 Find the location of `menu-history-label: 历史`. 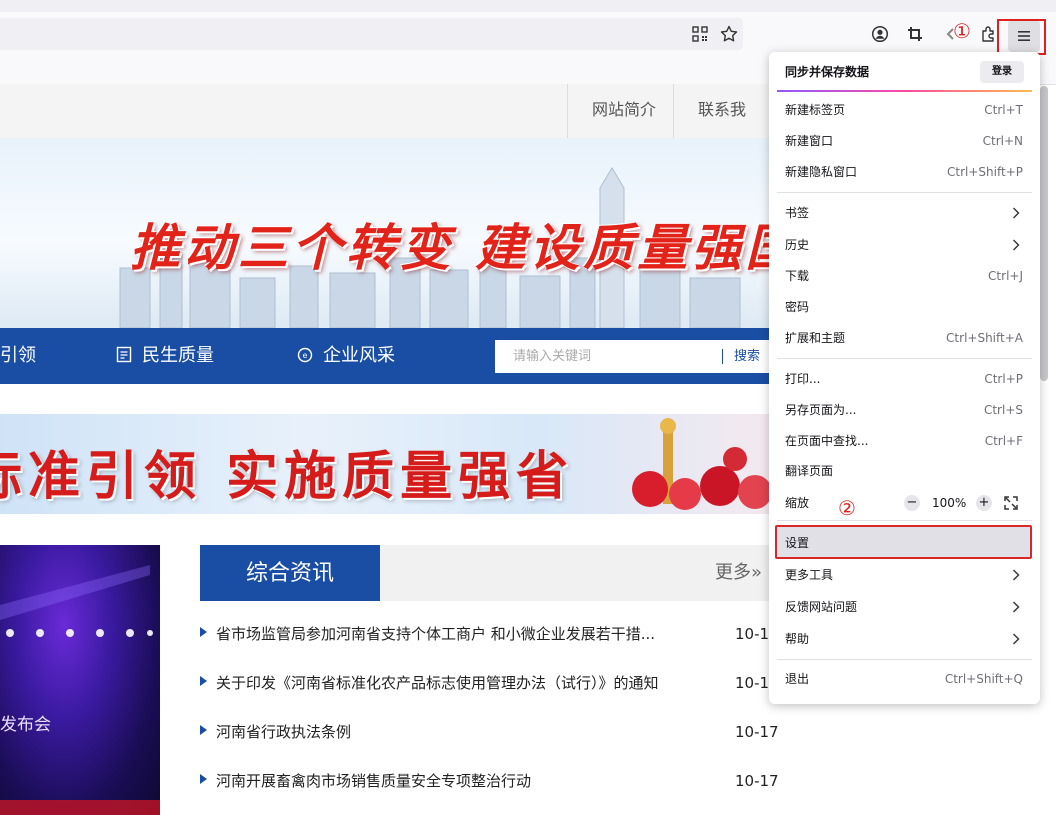

menu-history-label: 历史 is located at coordinates (797, 245).